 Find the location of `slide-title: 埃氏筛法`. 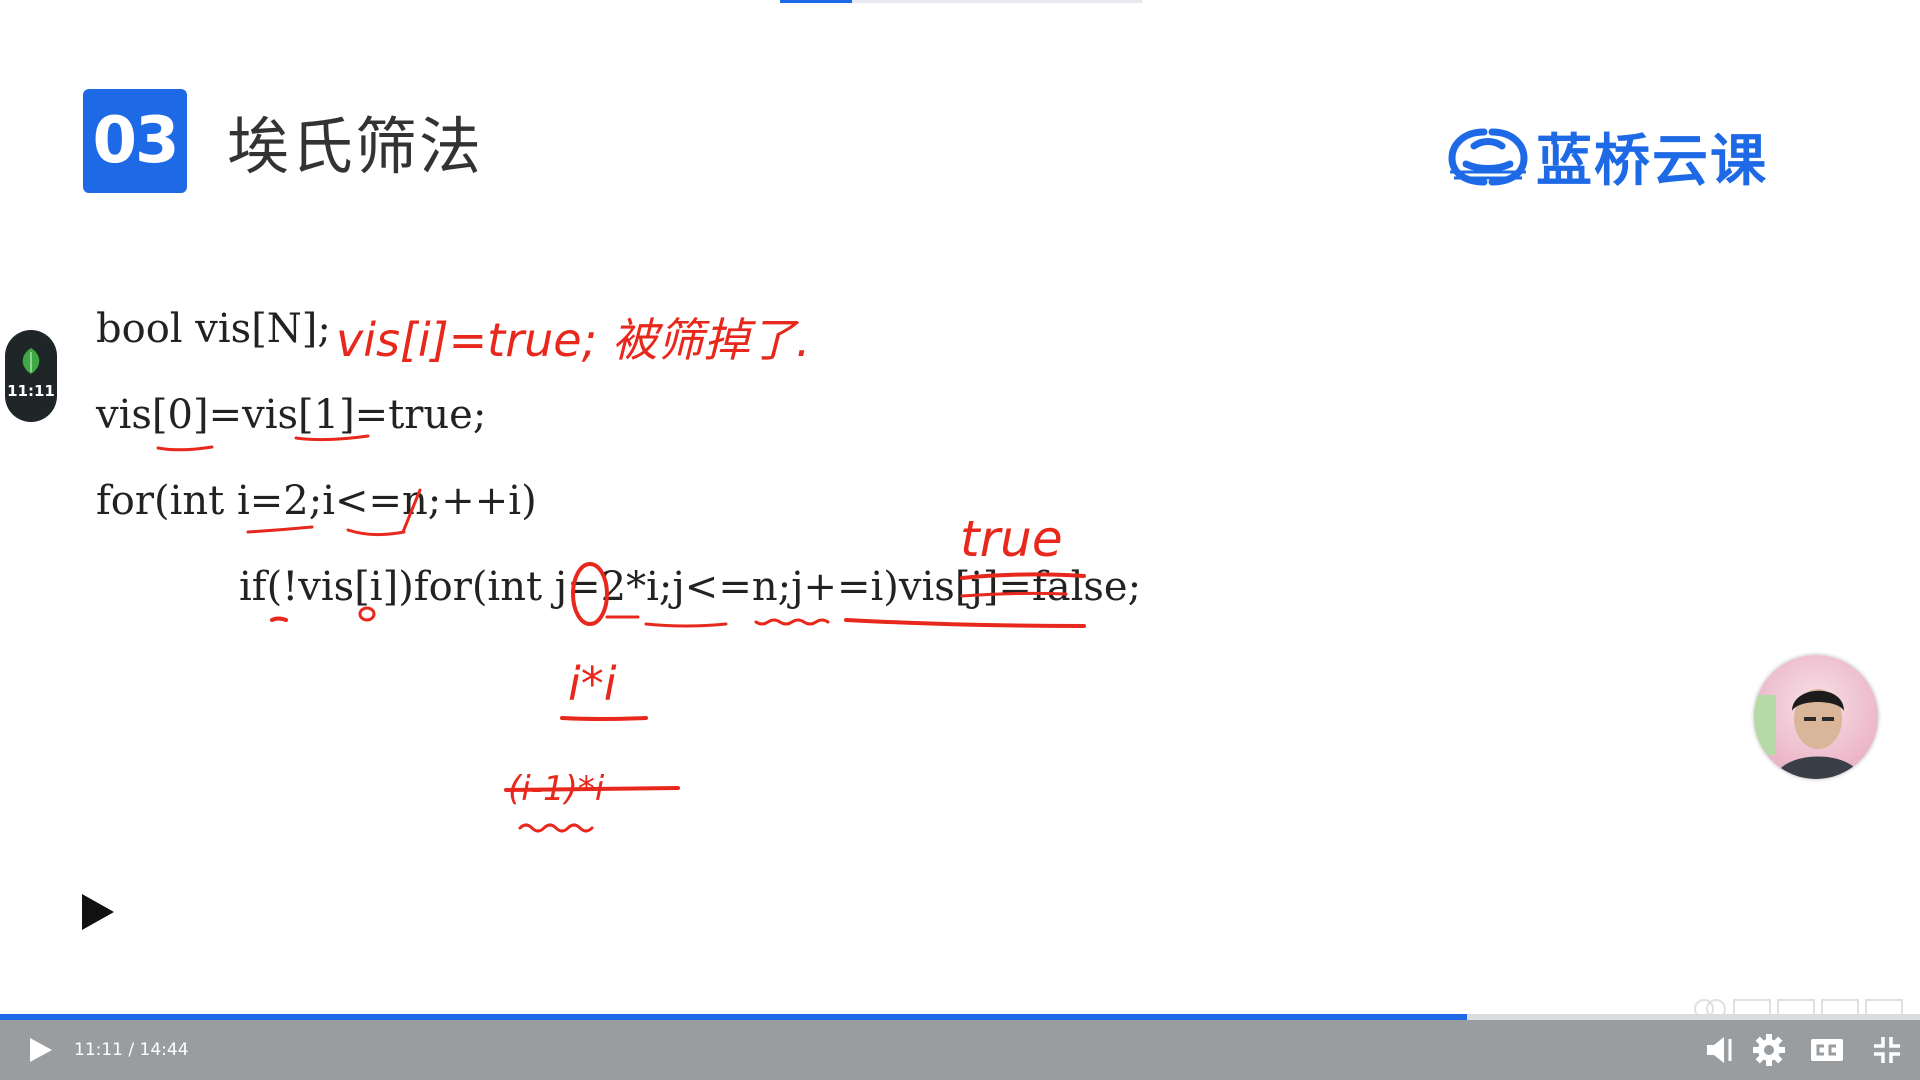

slide-title: 埃氏筛法 is located at coordinates (355, 146).